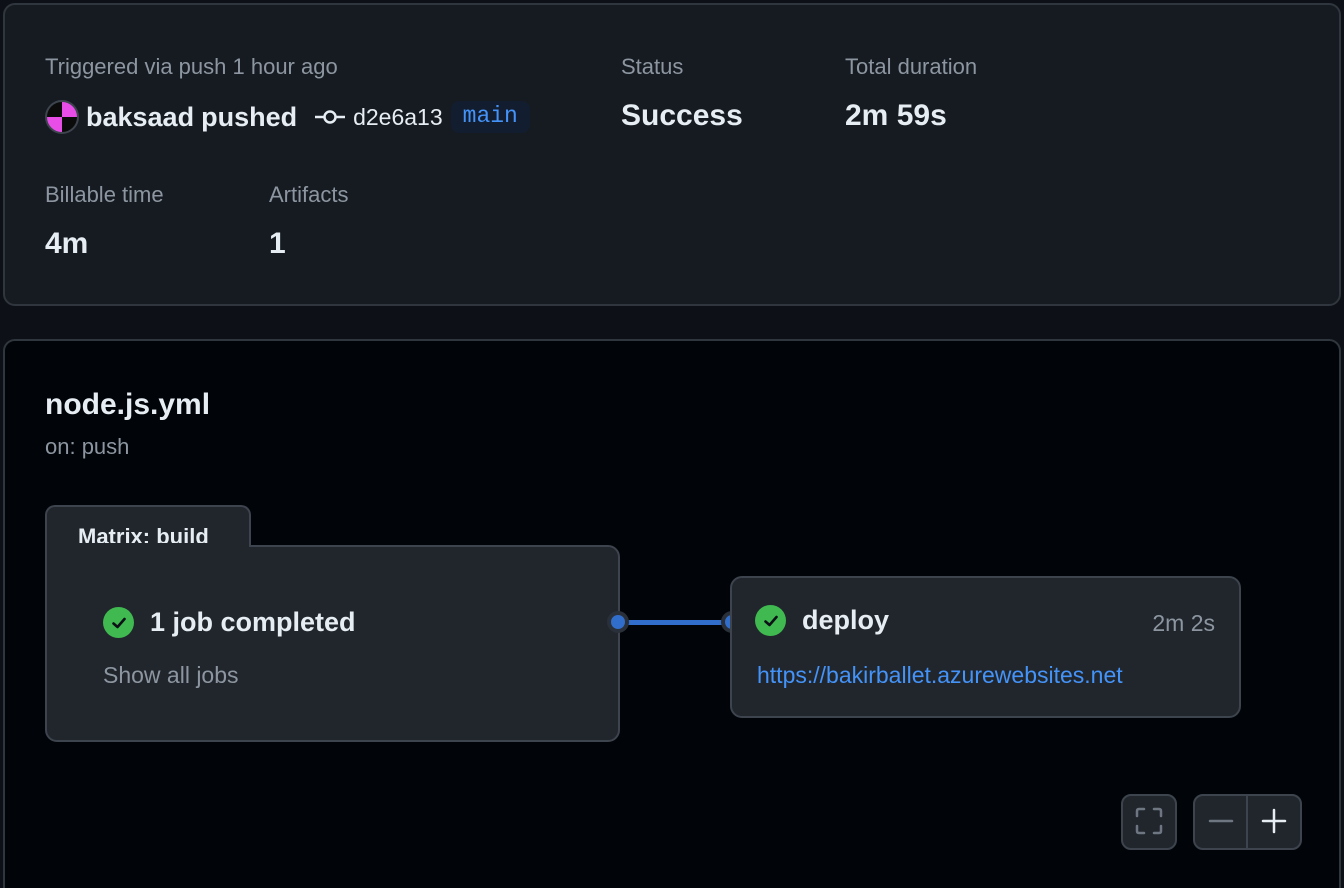  What do you see at coordinates (330, 117) in the screenshot?
I see `git-commit-icon` at bounding box center [330, 117].